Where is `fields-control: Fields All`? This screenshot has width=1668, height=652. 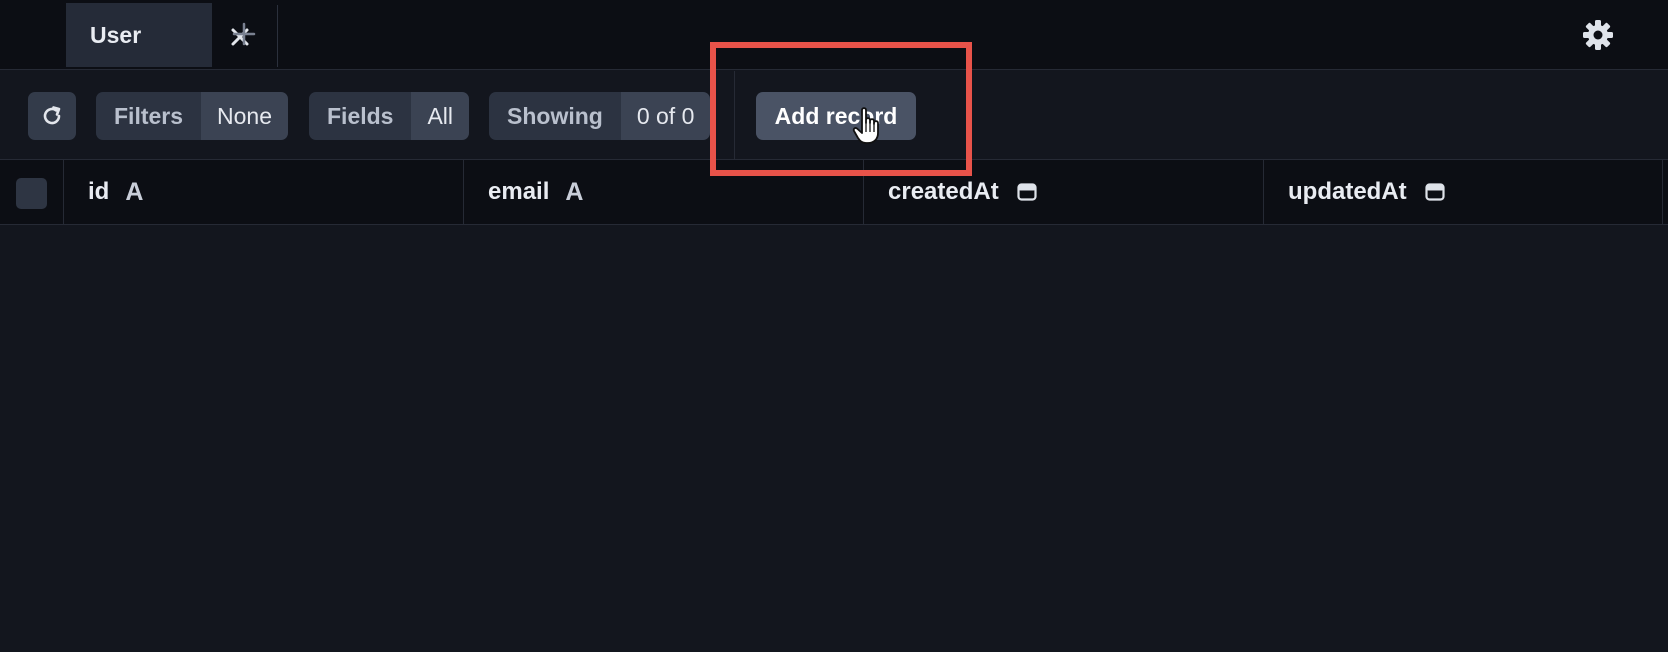 fields-control: Fields All is located at coordinates (389, 116).